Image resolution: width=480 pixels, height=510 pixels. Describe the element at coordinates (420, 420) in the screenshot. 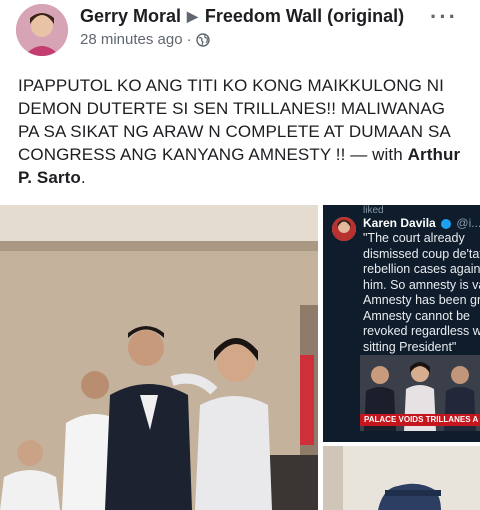

I see `news-caption: PALACE VOIDS TRILLANES A` at that location.